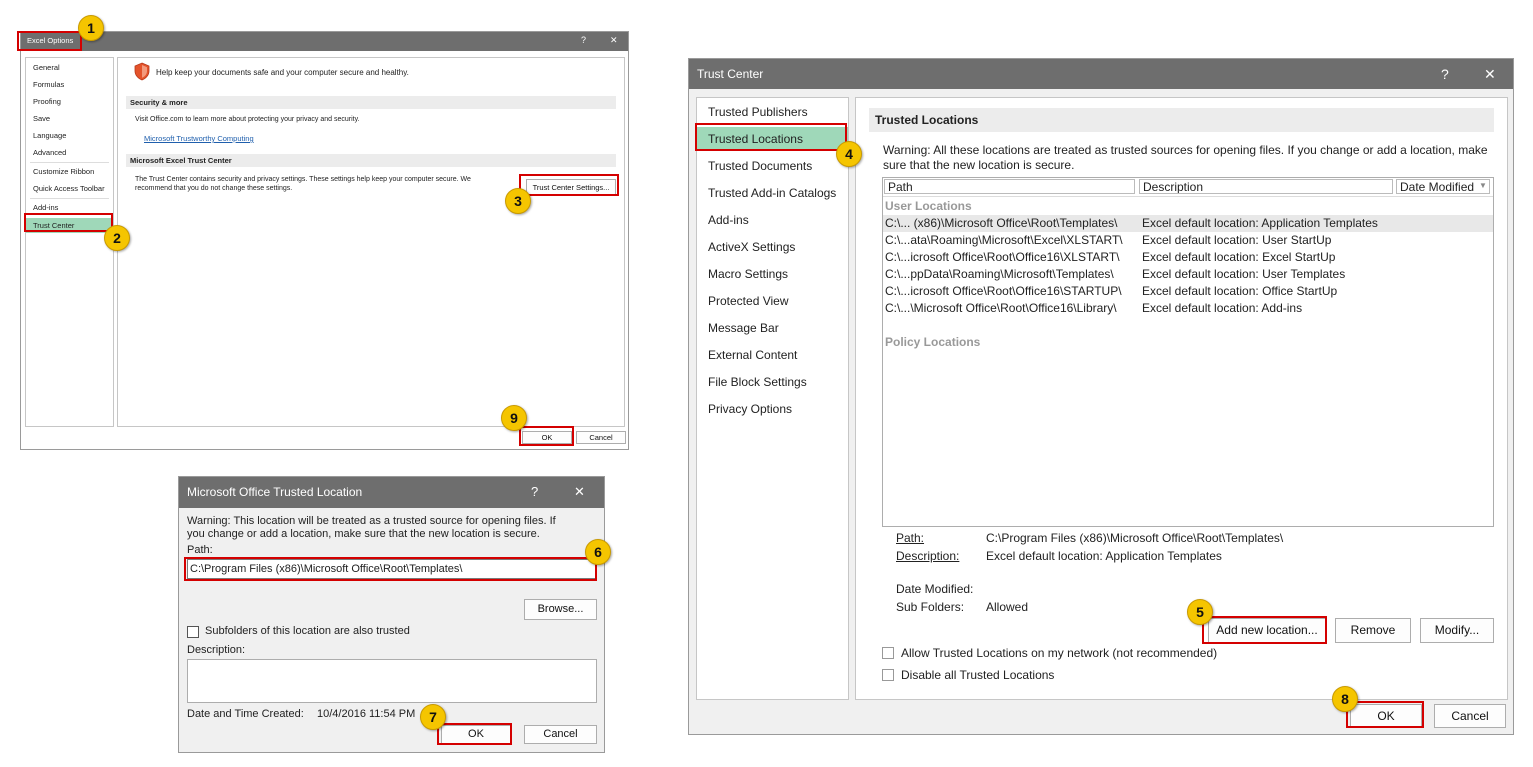 Image resolution: width=1533 pixels, height=767 pixels. I want to click on trusted-locations-section-title: Trusted Locations, so click(1181, 120).